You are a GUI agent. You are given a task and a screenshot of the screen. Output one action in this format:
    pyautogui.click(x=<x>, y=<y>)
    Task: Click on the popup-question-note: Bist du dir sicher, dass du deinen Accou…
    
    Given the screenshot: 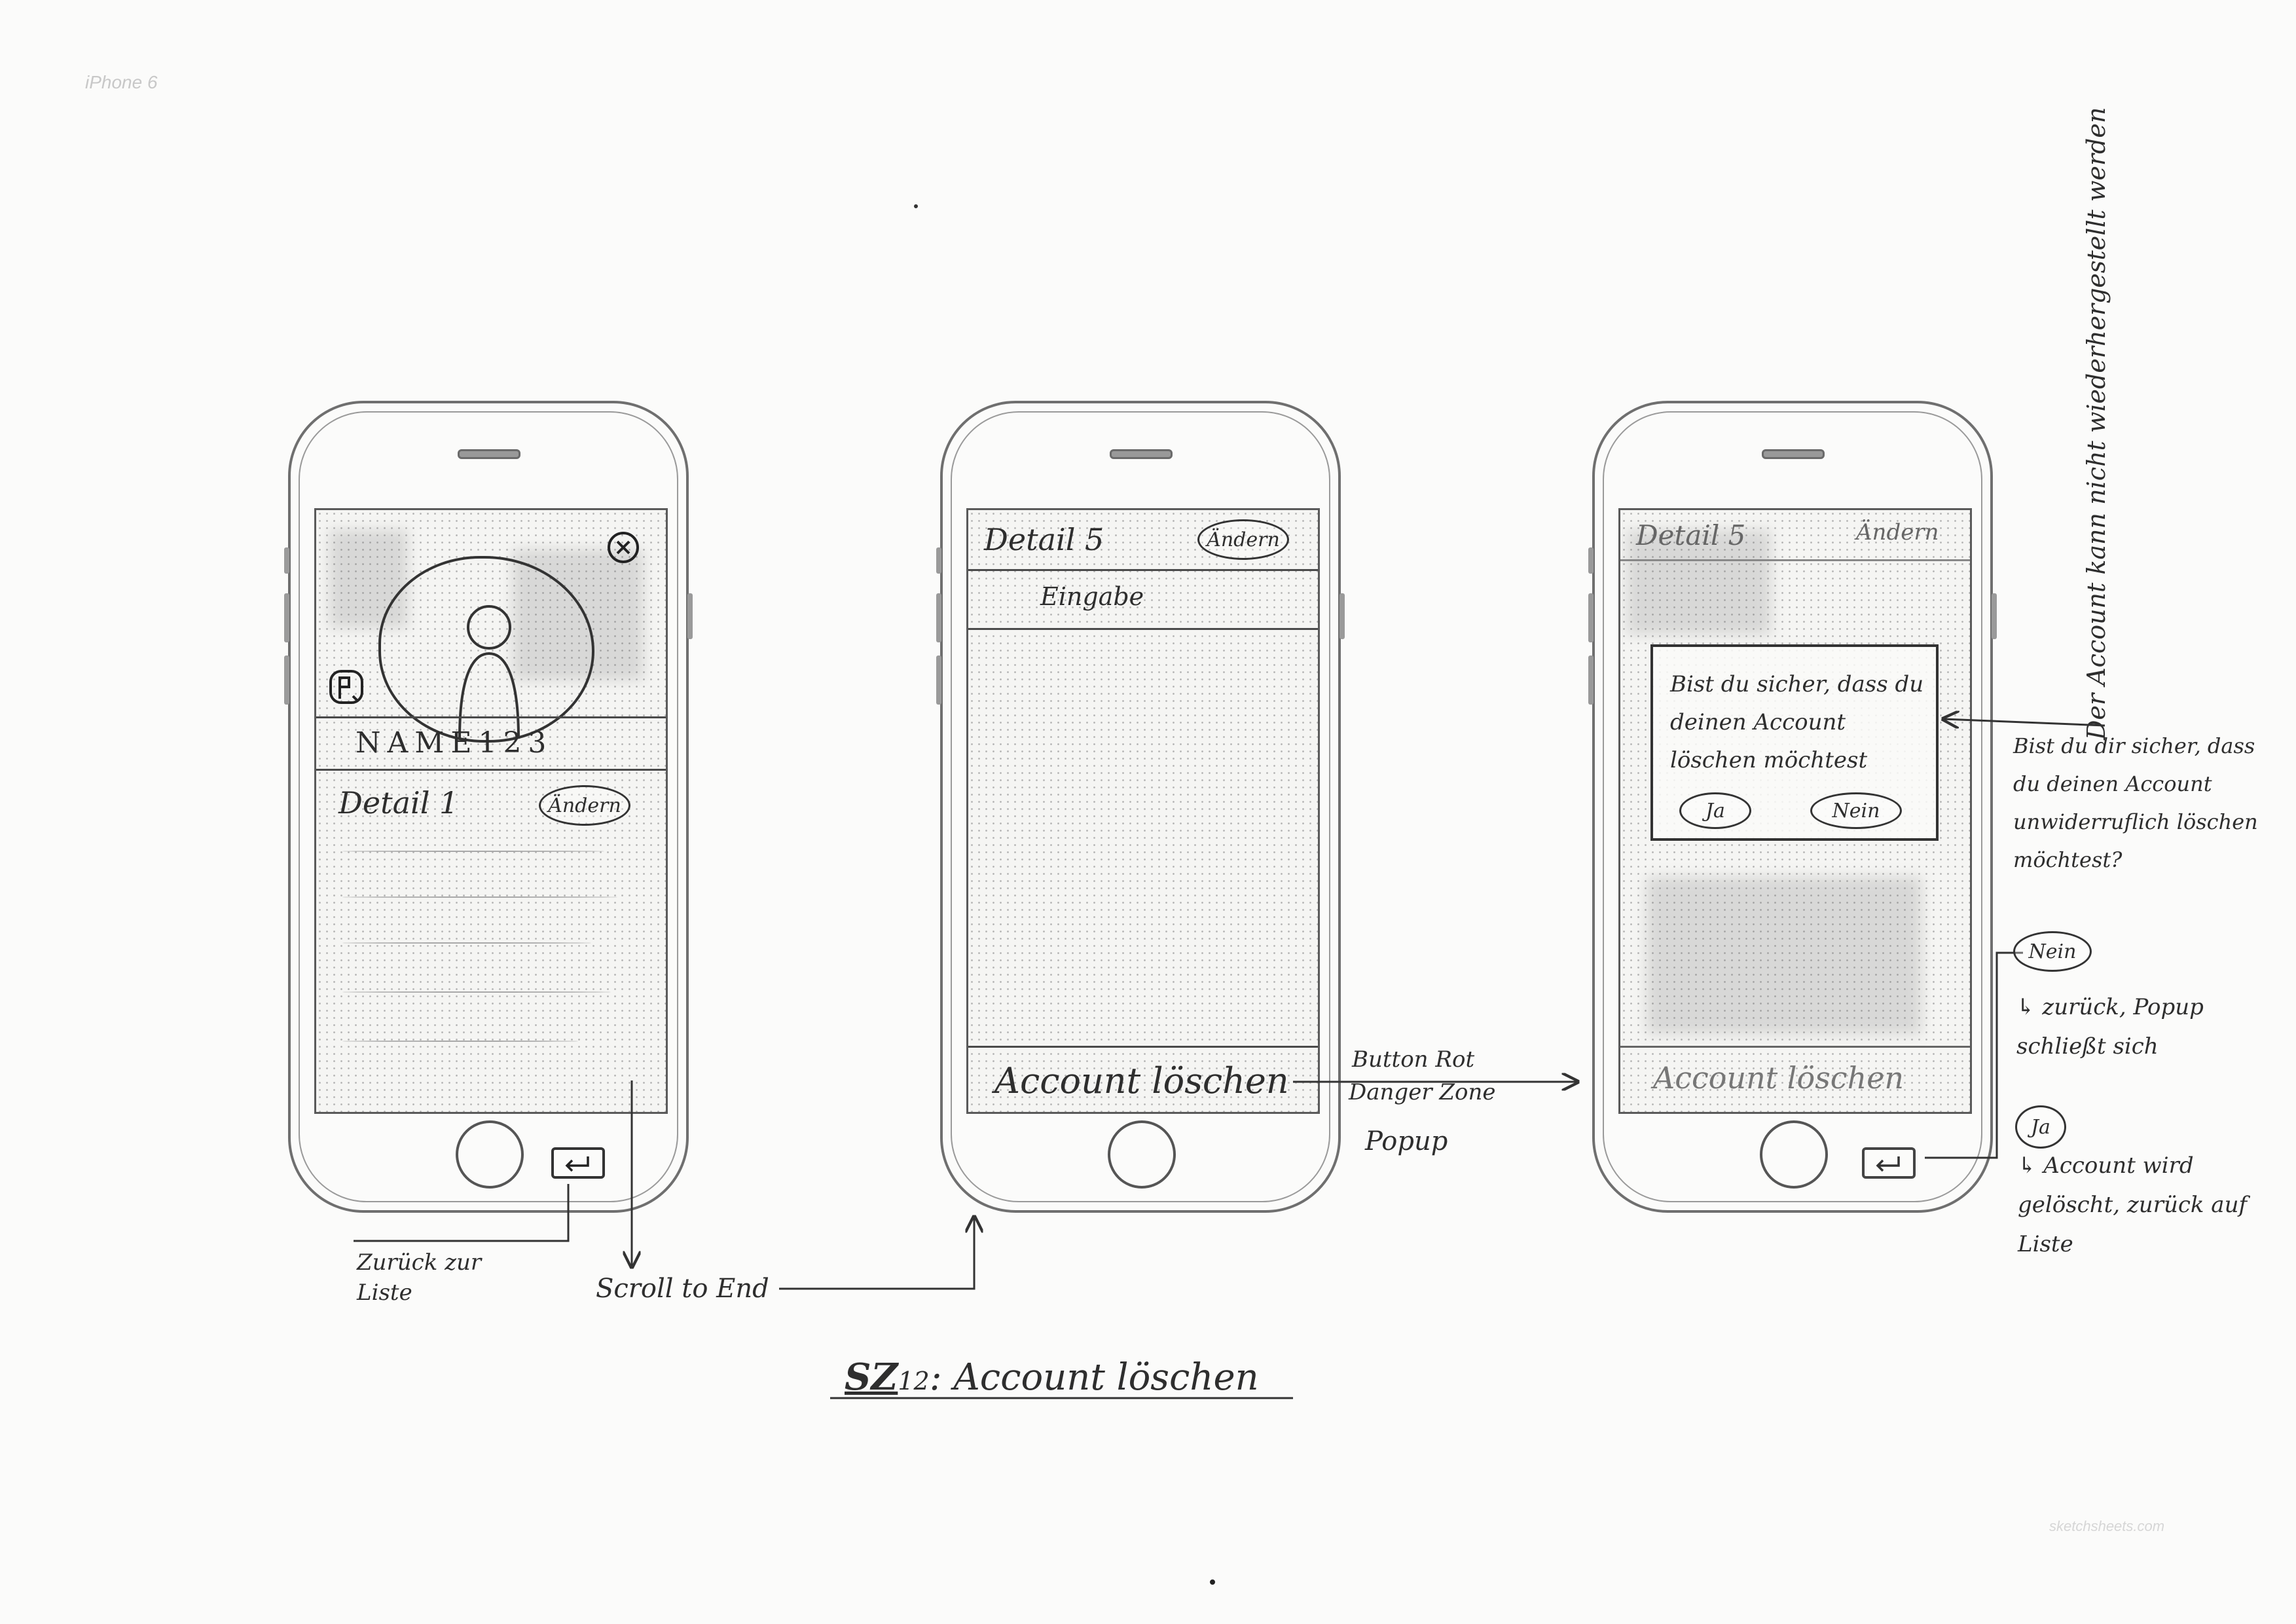 What is the action you would take?
    pyautogui.click(x=2135, y=802)
    